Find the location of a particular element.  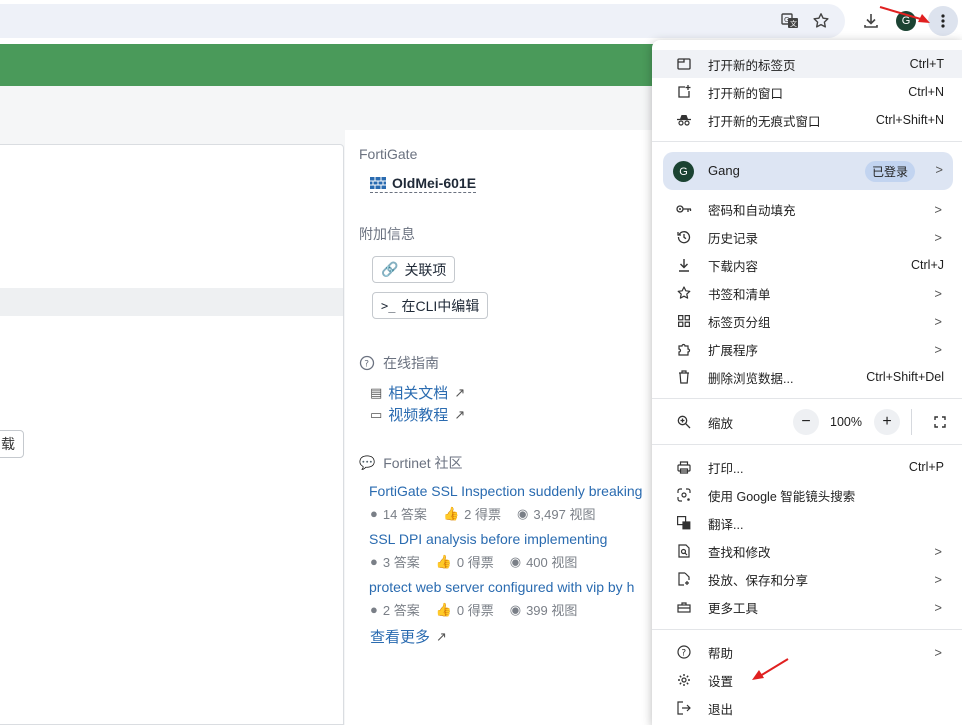

toolbox-icon is located at coordinates (684, 607).